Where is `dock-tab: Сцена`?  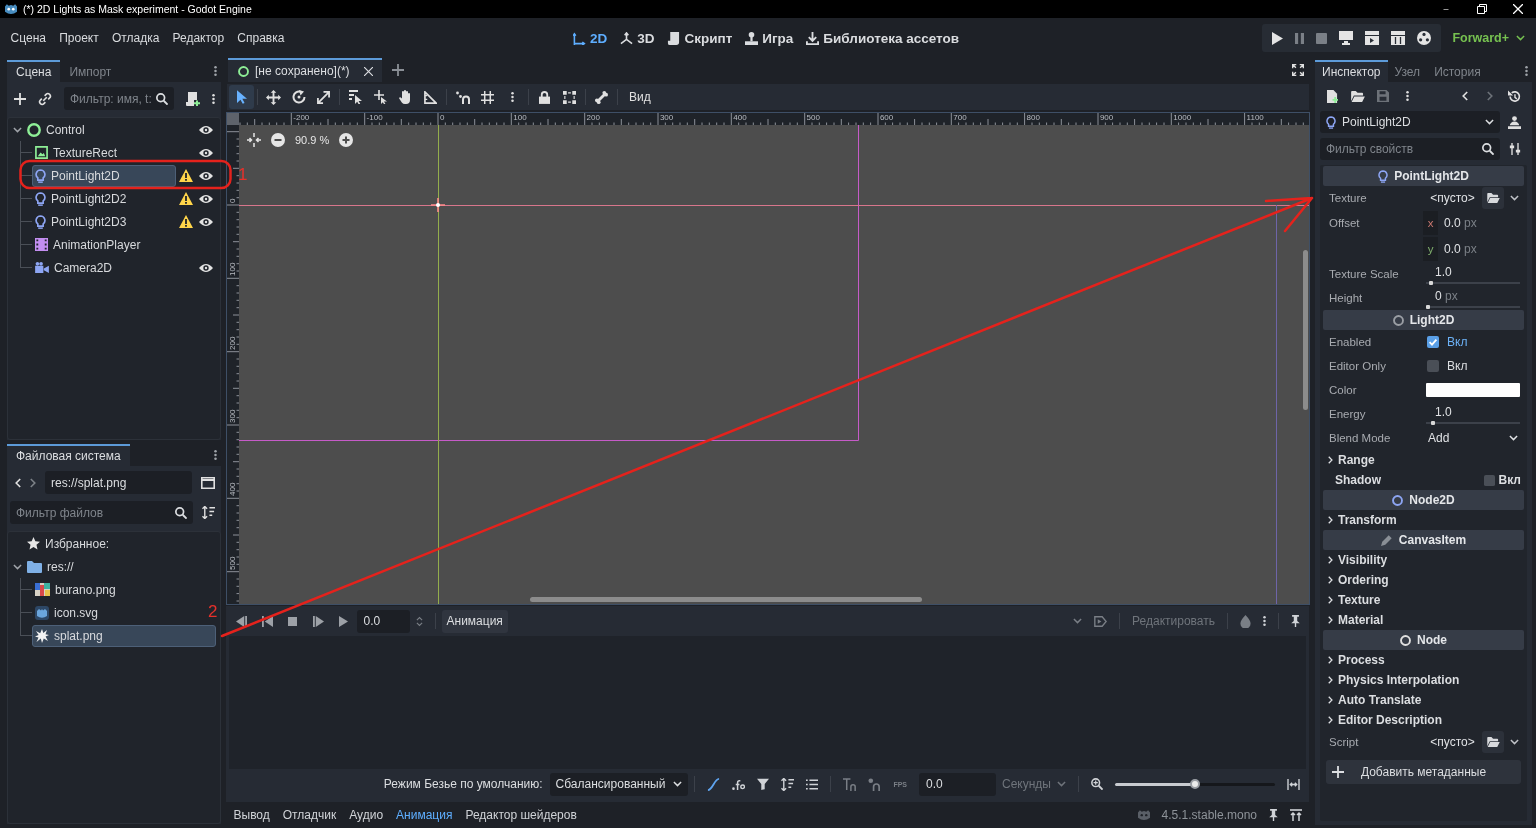
dock-tab: Сцена is located at coordinates (34, 71).